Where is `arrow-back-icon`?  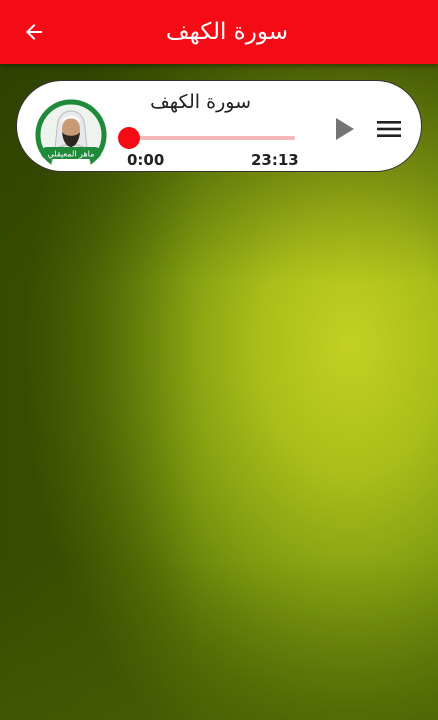 arrow-back-icon is located at coordinates (34, 32).